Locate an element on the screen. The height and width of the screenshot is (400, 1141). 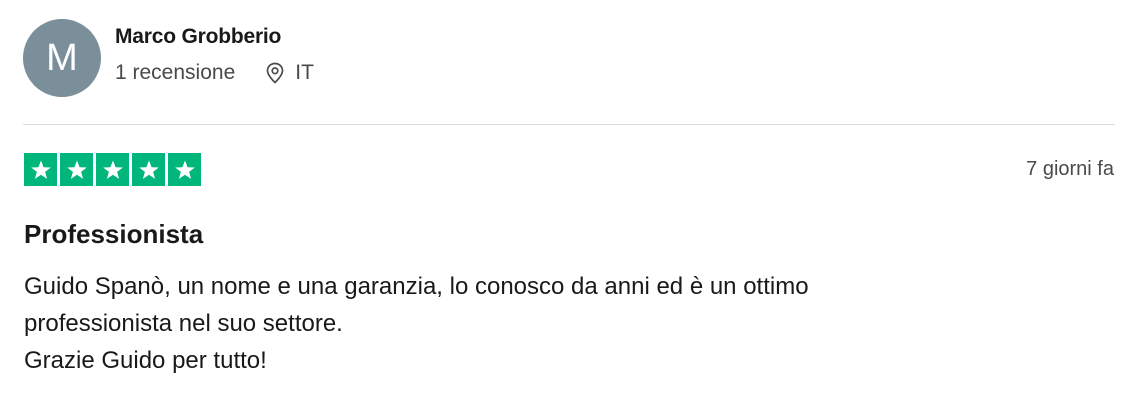
consumer-name: Marco Grobberio is located at coordinates (214, 37).